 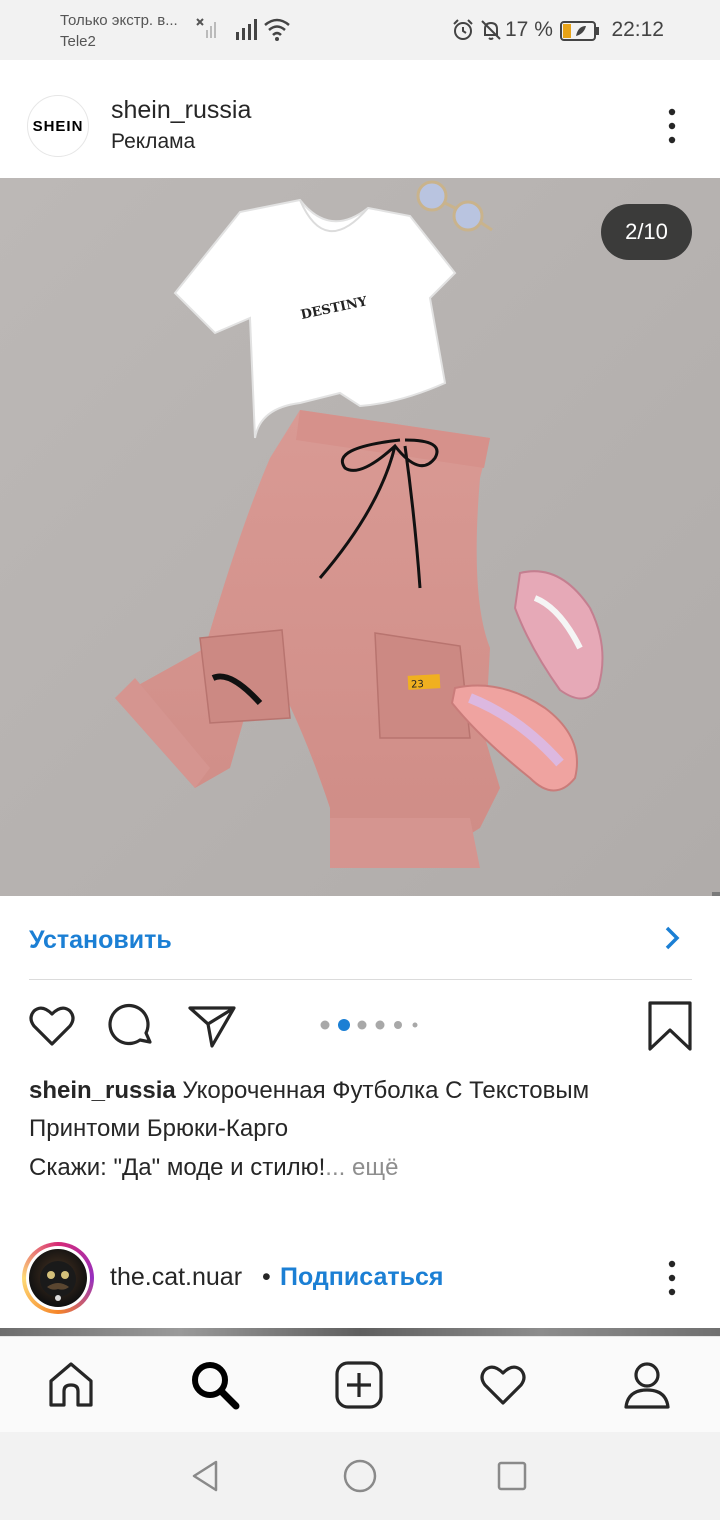 I want to click on next-post-username: the.cat.nuar, so click(x=176, y=1277).